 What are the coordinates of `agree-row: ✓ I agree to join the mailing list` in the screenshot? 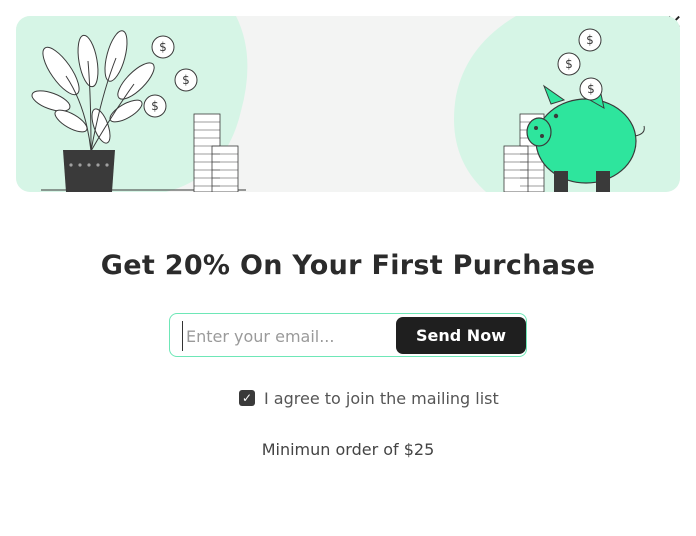 It's located at (369, 398).